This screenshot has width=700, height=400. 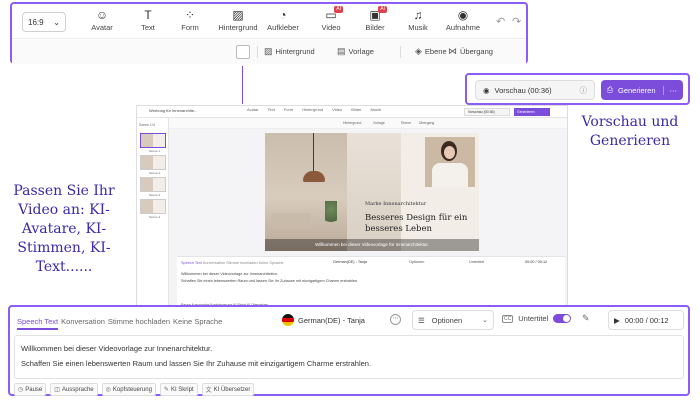 I want to click on scene-label: Szene 1, so click(x=155, y=151).